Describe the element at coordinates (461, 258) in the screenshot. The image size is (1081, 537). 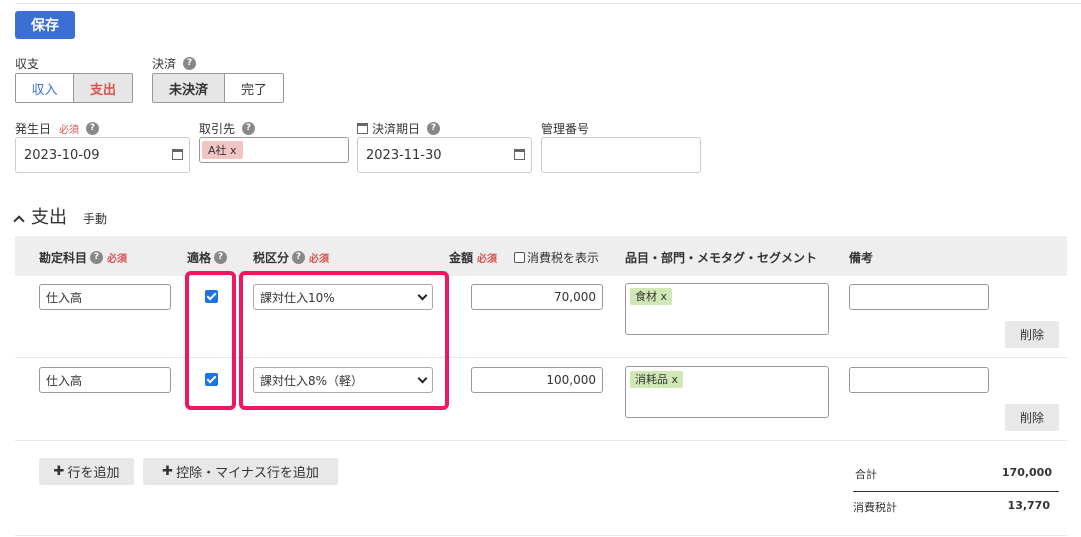
I see `header-amount-text: 金額` at that location.